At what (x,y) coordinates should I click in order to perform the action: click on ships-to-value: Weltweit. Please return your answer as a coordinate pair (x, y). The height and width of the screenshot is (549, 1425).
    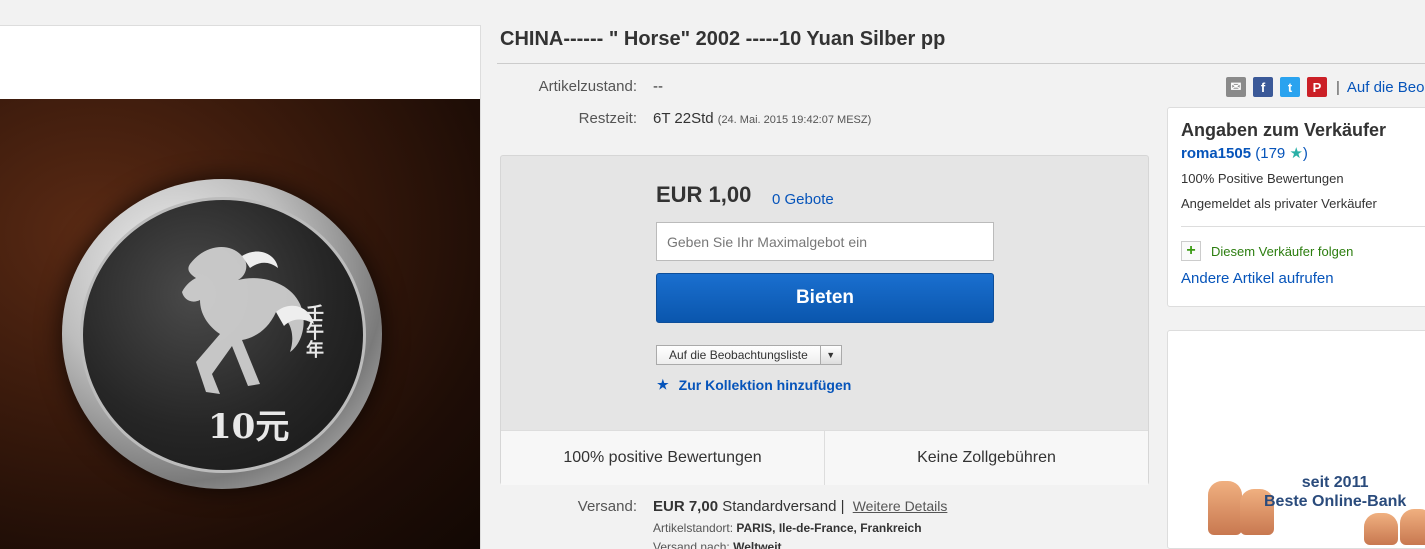
    Looking at the image, I should click on (757, 544).